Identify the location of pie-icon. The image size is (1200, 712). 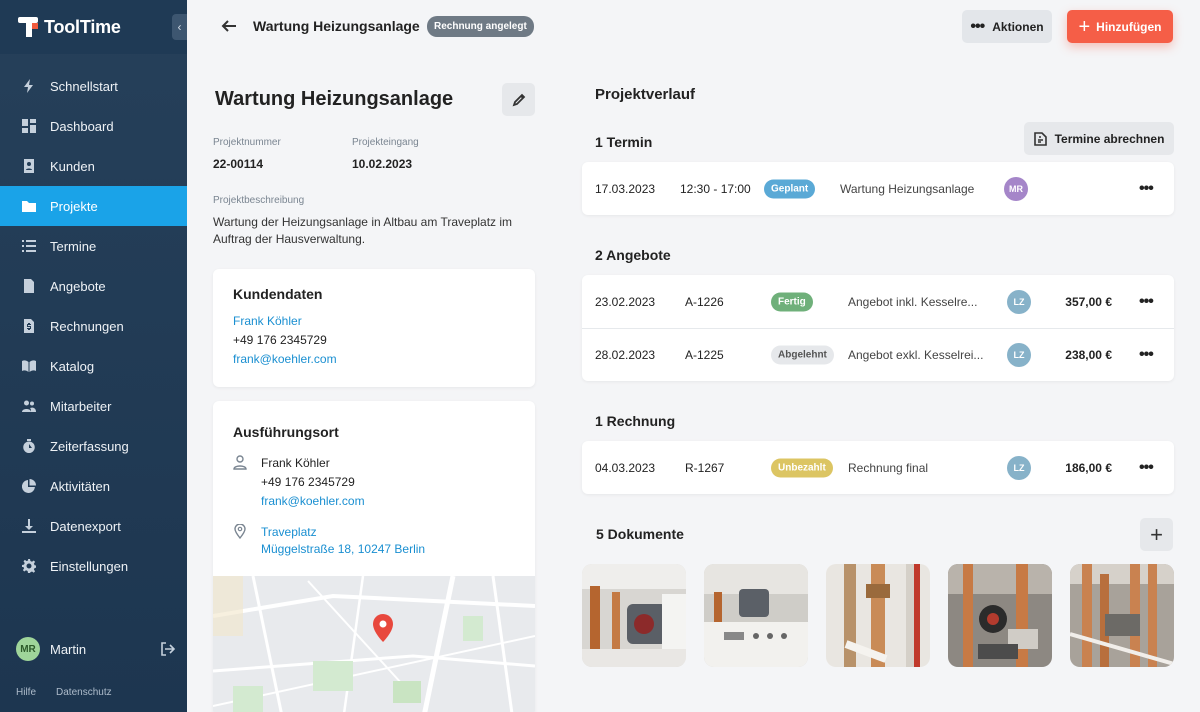
(29, 486).